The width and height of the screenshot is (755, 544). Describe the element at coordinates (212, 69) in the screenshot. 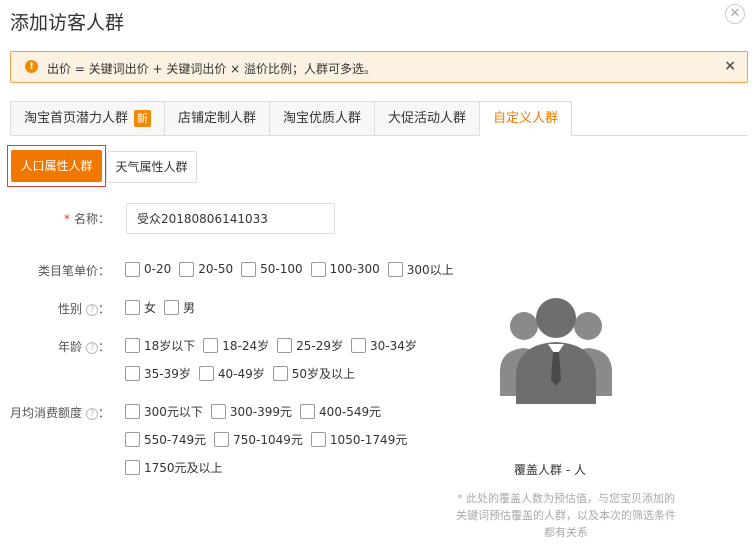

I see `alert-message: 出价 = 关键词出价 + 关键词出价 × 溢价比例；人群可多选。` at that location.